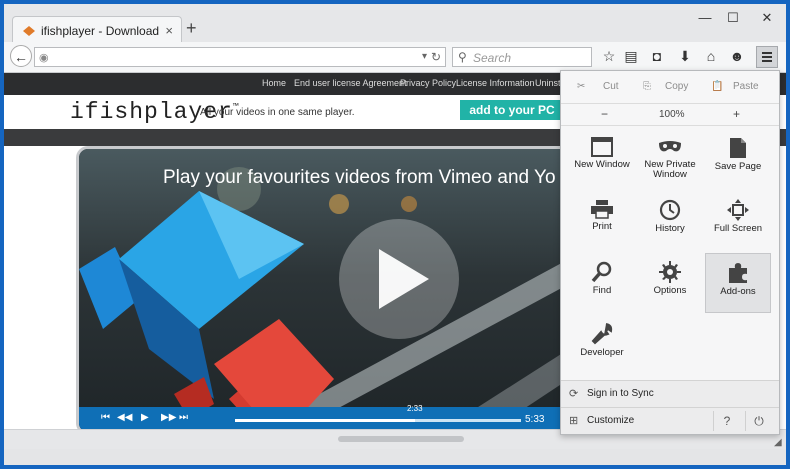  Describe the element at coordinates (670, 146) in the screenshot. I see `private-mask-icon` at that location.